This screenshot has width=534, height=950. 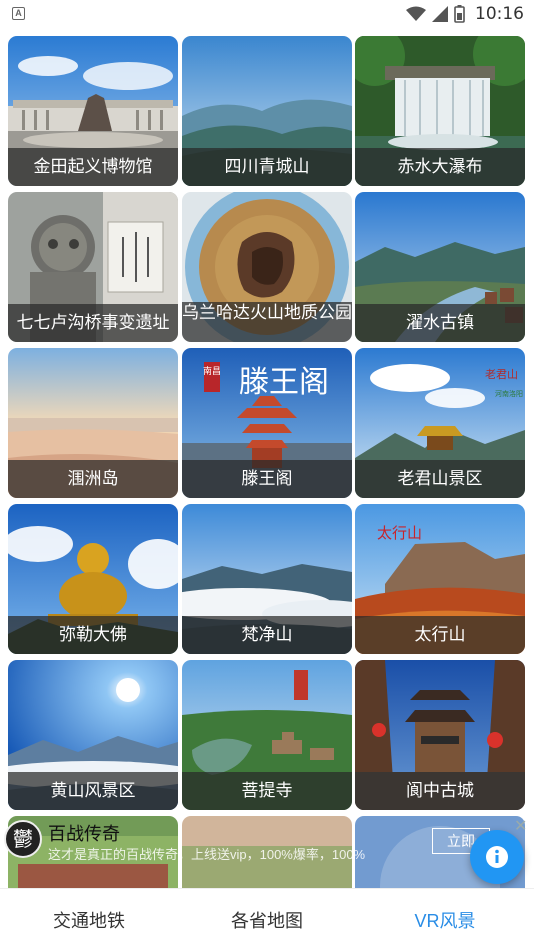 I want to click on notification-icon: A, so click(x=18, y=13).